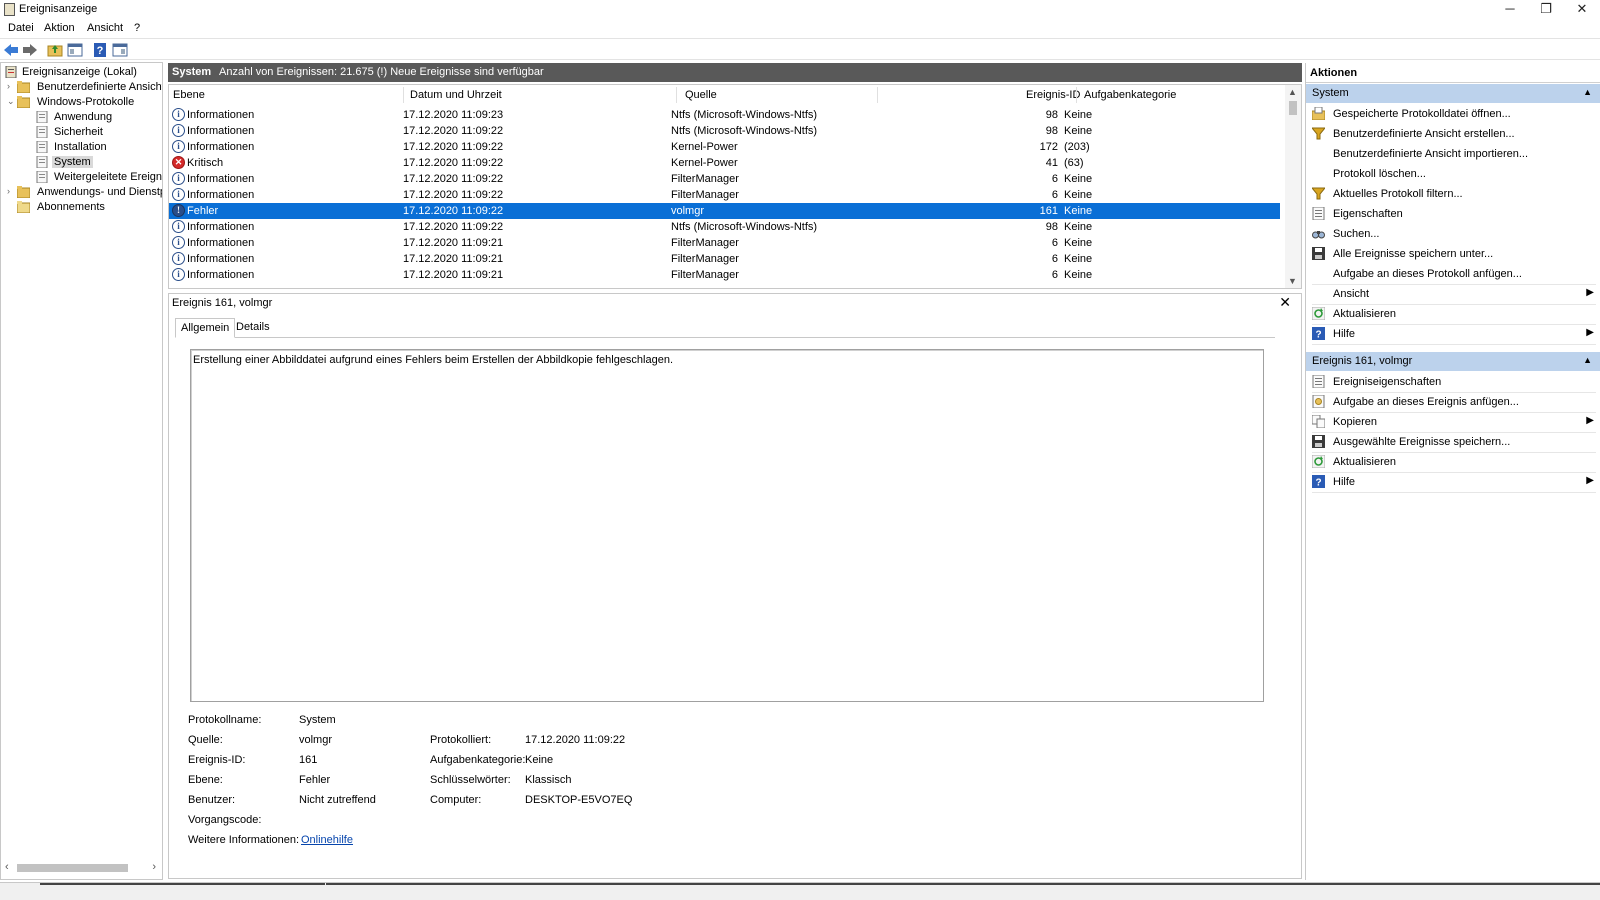  Describe the element at coordinates (120, 50) in the screenshot. I see `show-hide-action-pane-icon` at that location.